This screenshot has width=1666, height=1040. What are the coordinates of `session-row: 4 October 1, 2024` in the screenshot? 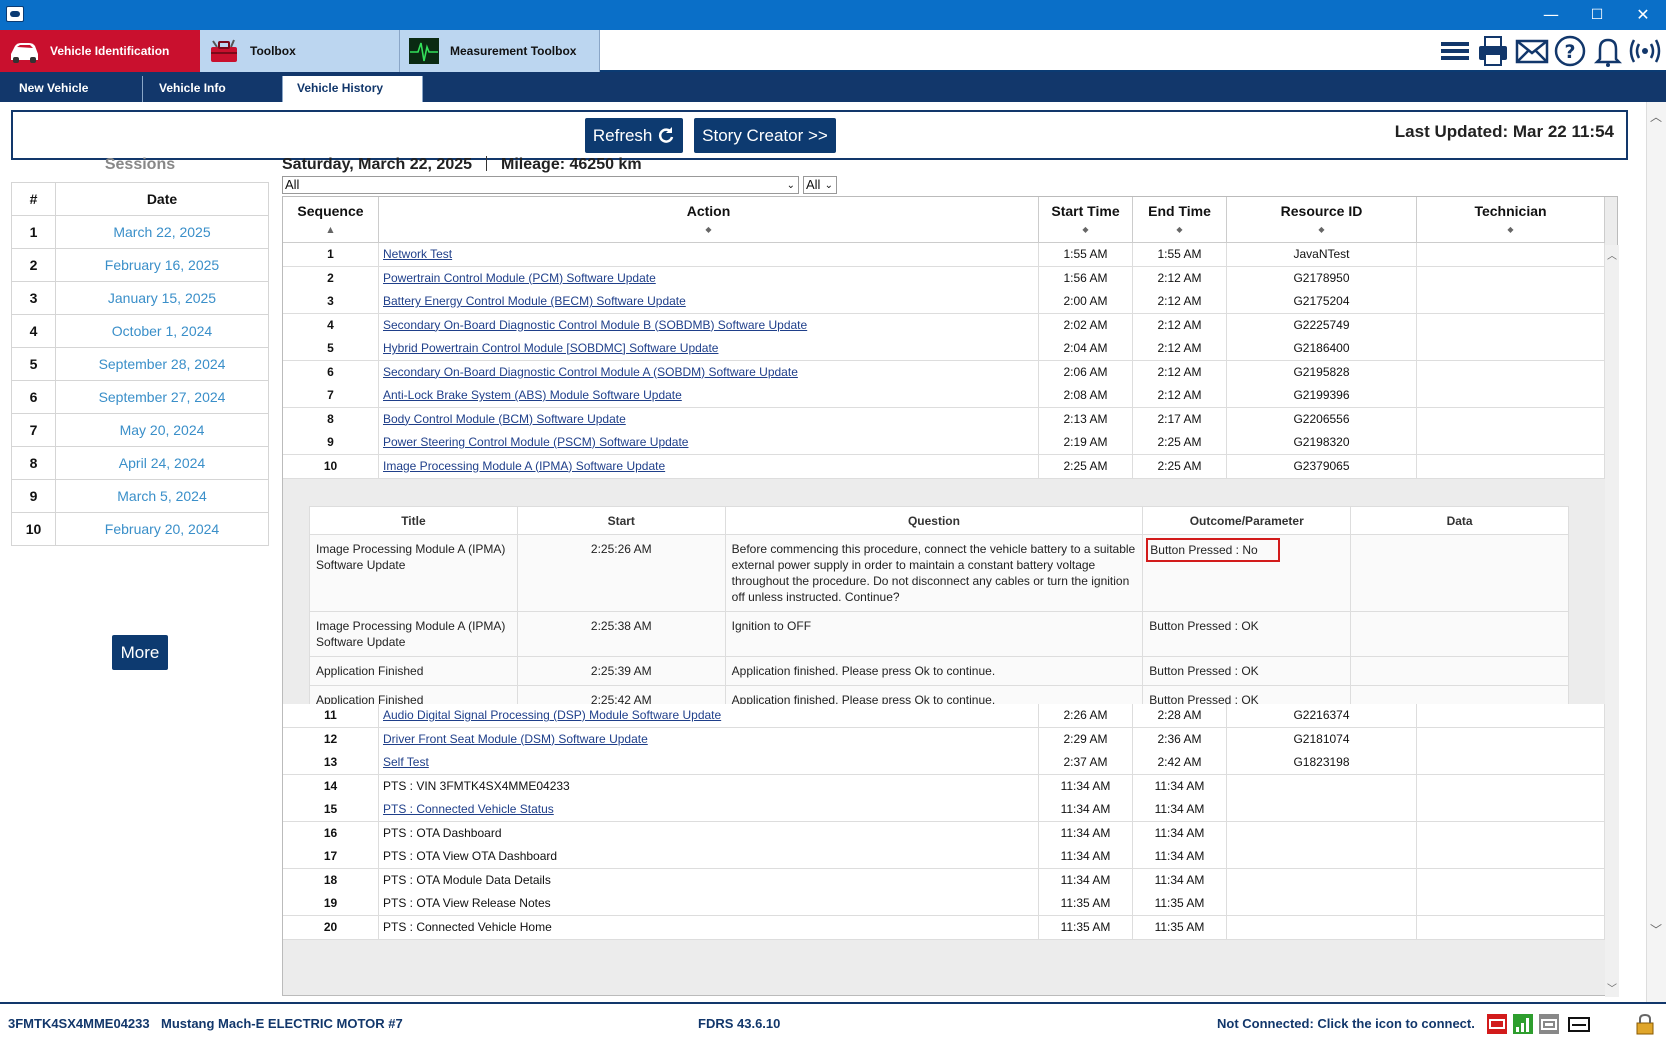 It's located at (140, 331).